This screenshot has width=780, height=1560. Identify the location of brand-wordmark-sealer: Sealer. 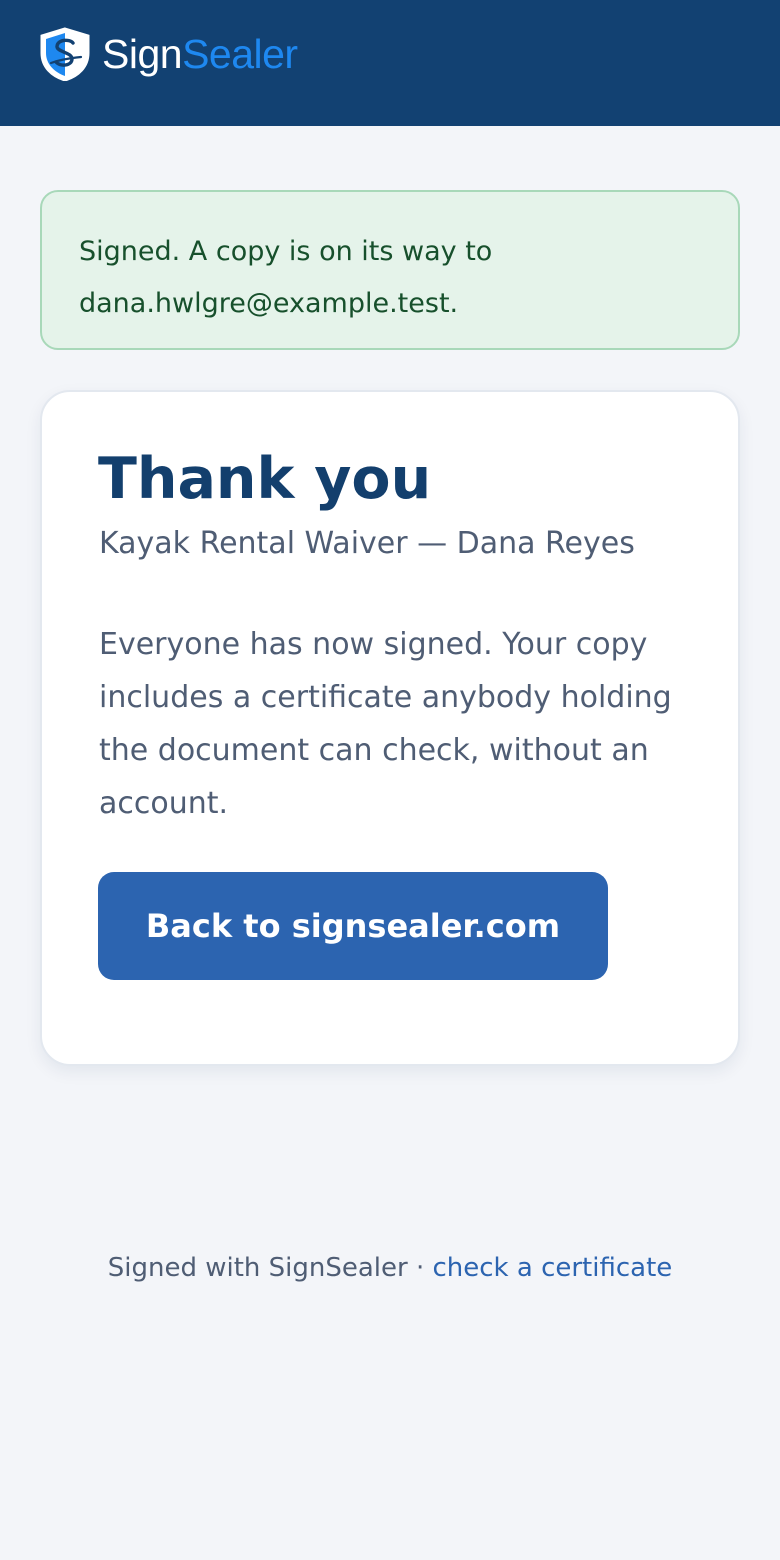
(240, 54).